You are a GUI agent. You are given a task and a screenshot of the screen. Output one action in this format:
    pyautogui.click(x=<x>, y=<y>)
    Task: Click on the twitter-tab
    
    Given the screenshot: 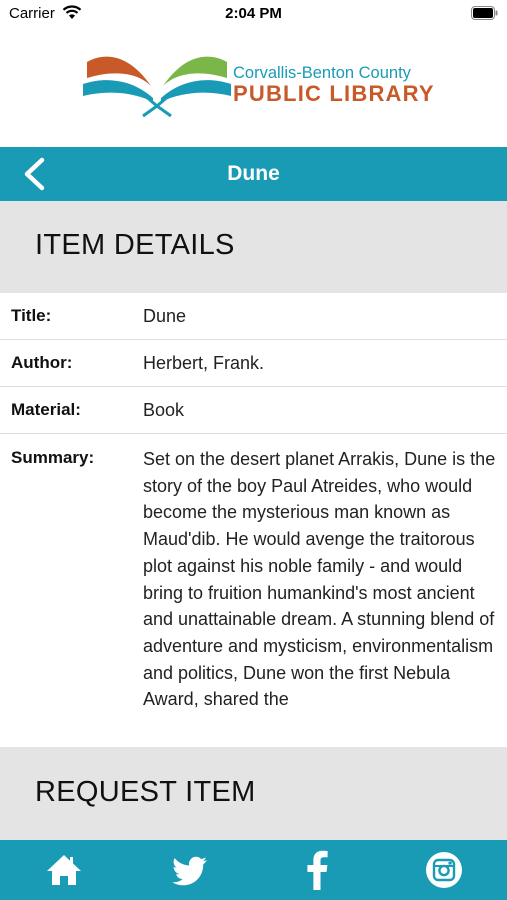 What is the action you would take?
    pyautogui.click(x=191, y=870)
    